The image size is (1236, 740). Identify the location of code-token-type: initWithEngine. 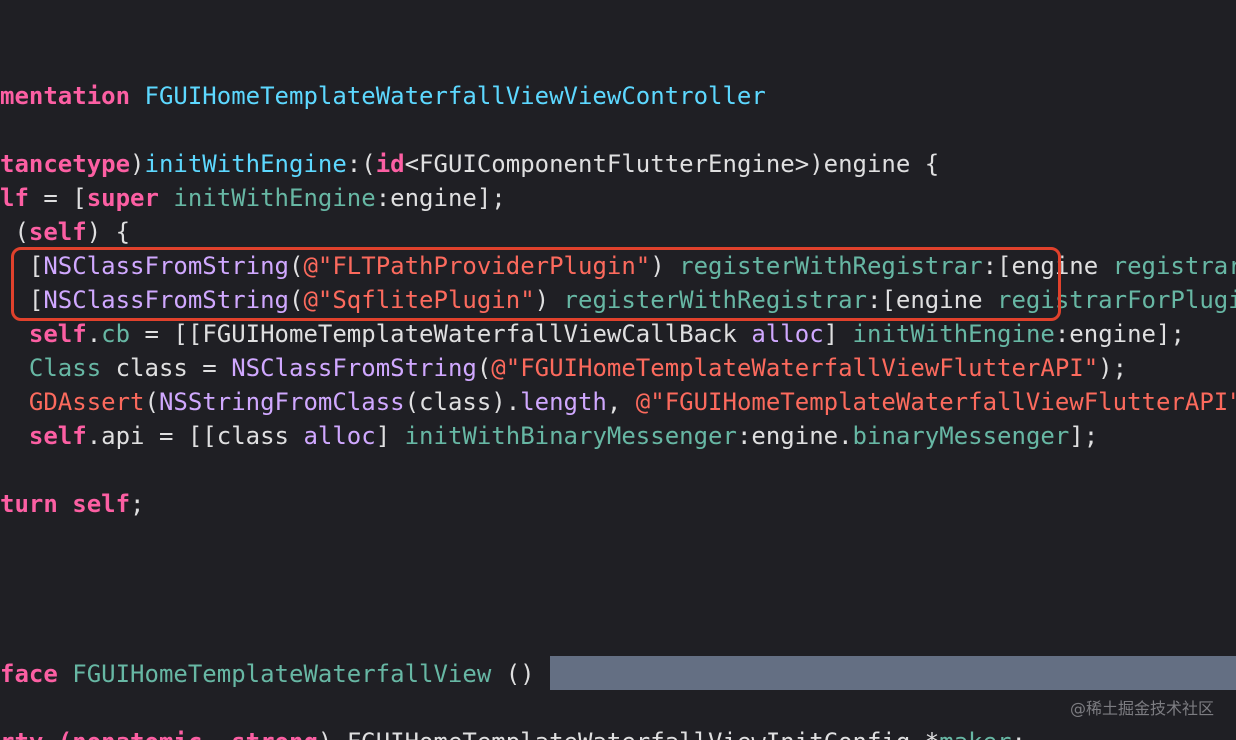
(245, 164).